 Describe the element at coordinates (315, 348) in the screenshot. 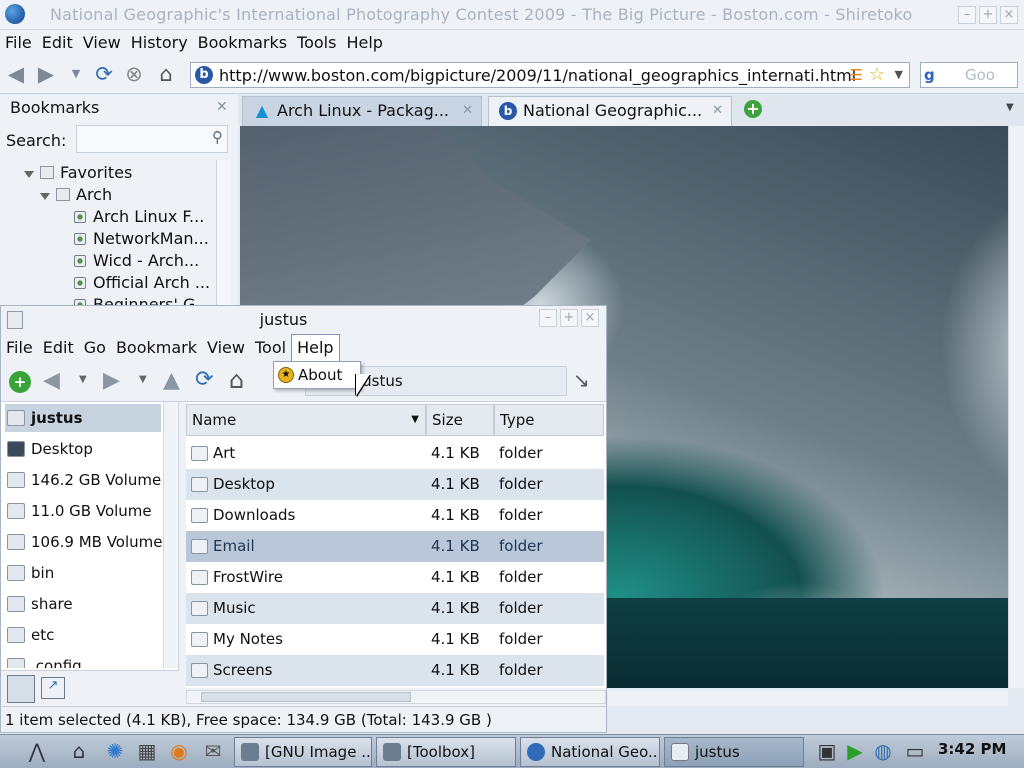

I see `fm-menu-help: Help` at that location.